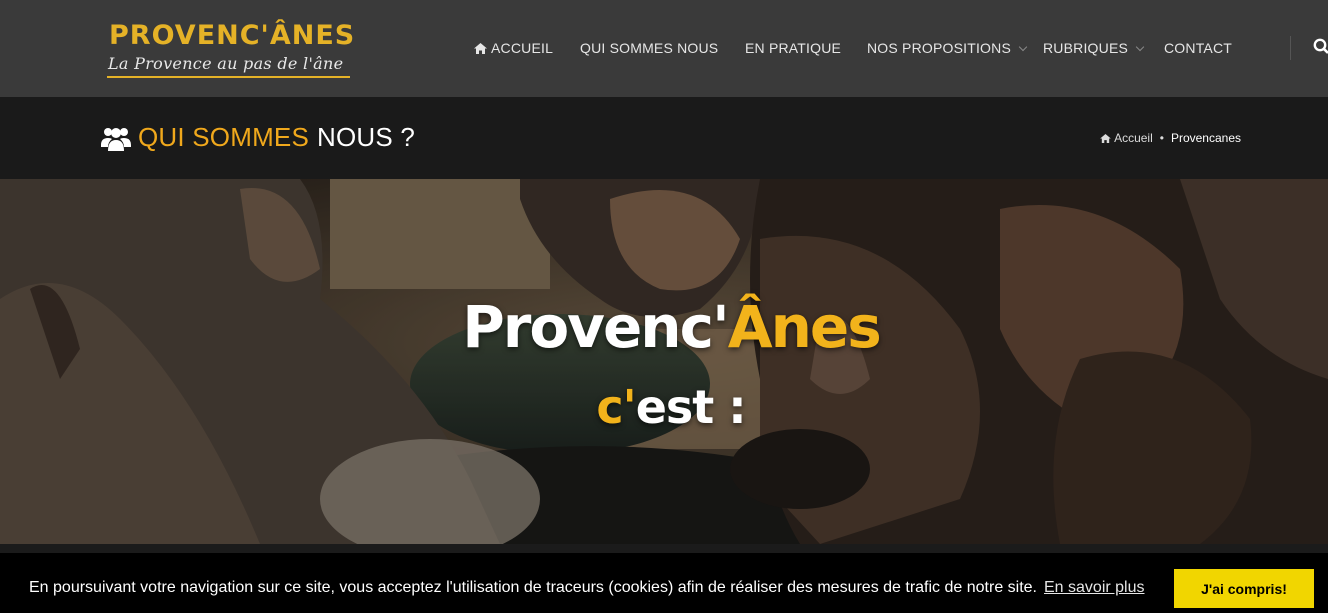  I want to click on nav-en-pratique: EN PRATIQUE, so click(793, 48).